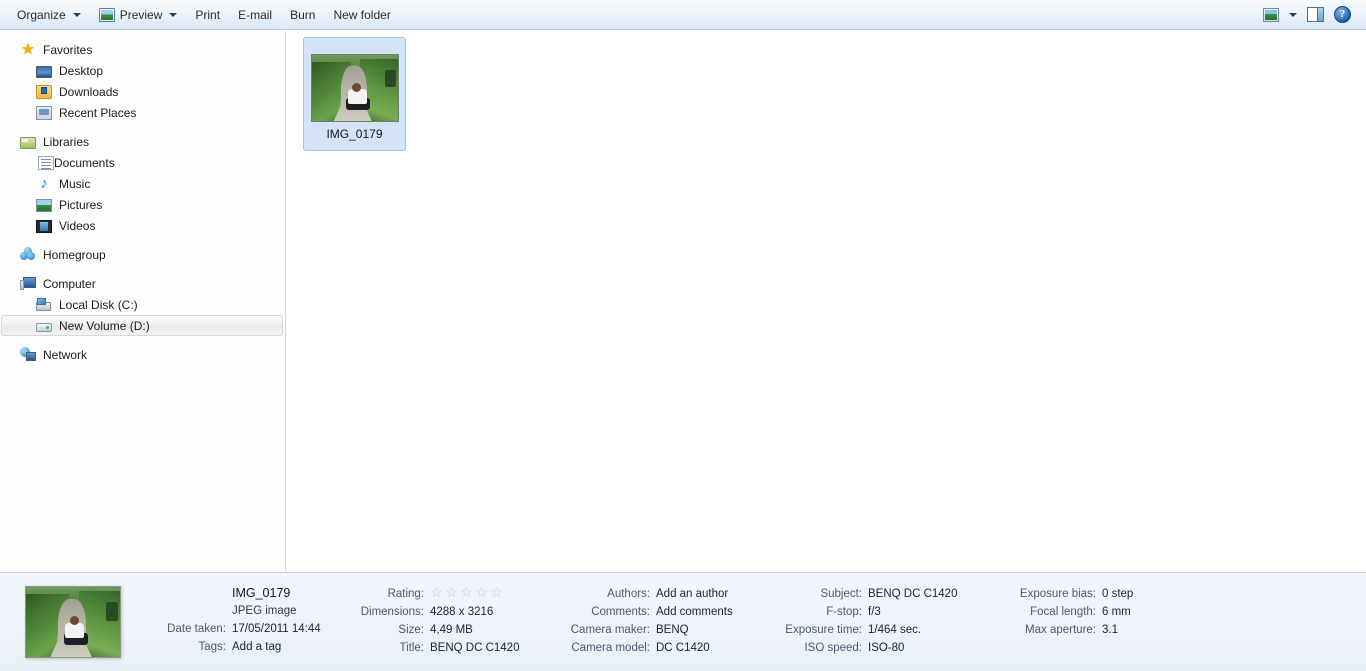 The height and width of the screenshot is (671, 1366). I want to click on sidebar-item-label: Network, so click(65, 354).